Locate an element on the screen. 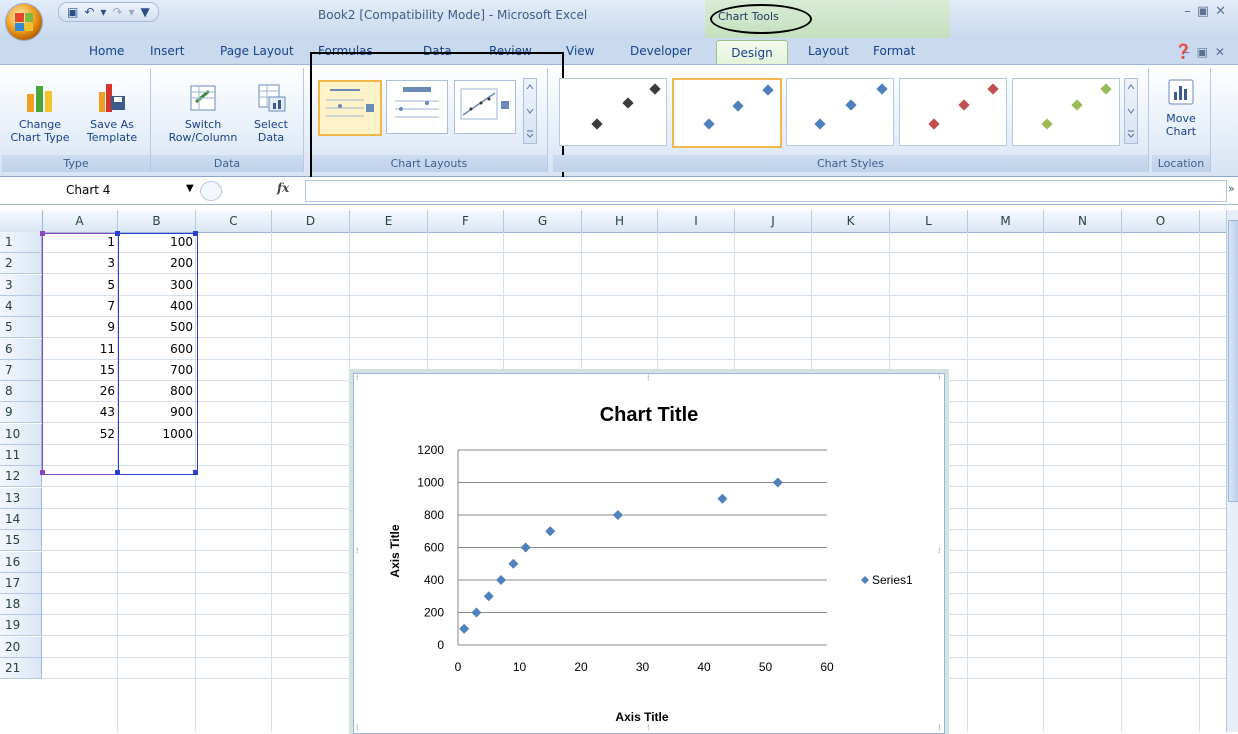  name-box: Chart 4 is located at coordinates (113, 191).